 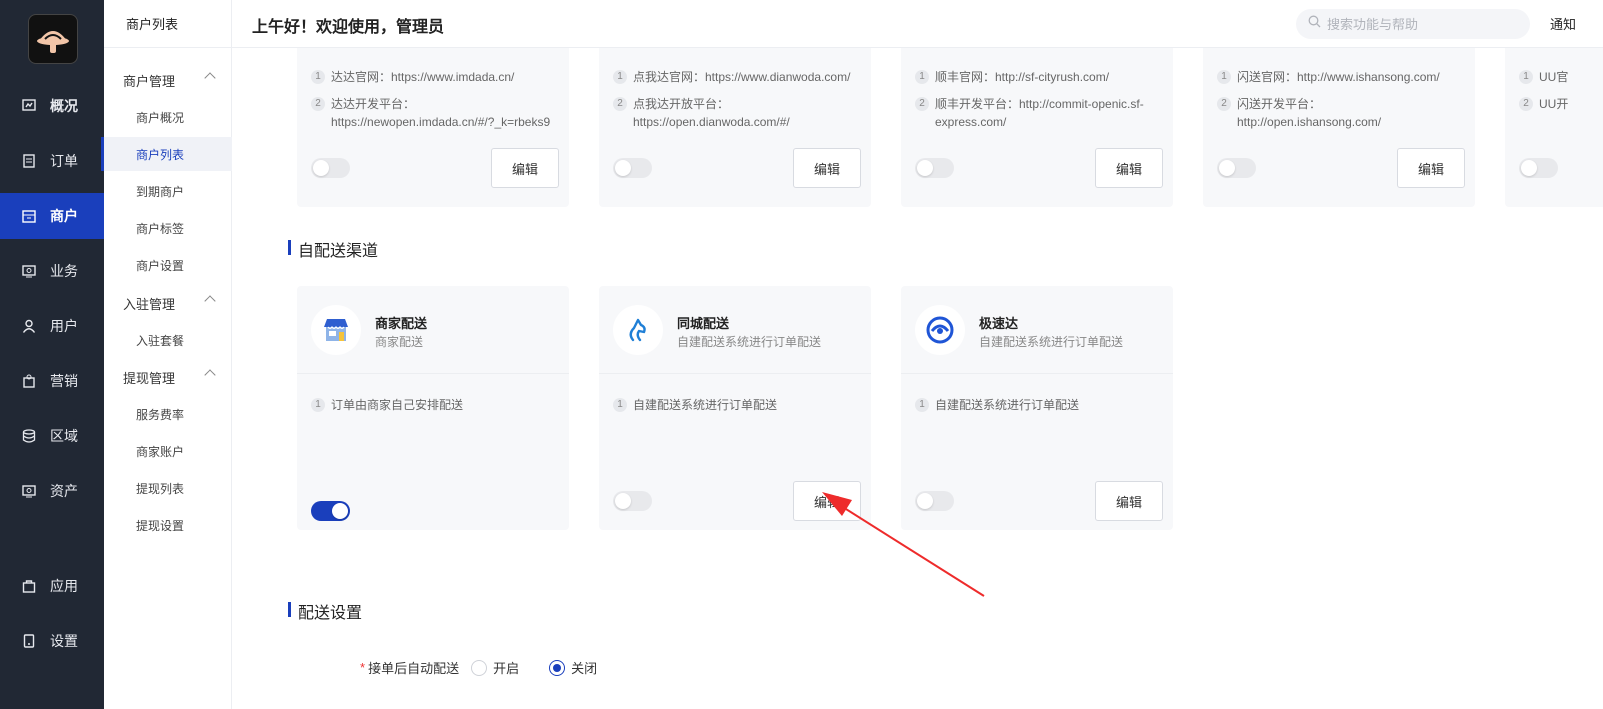 I want to click on nav-overview: 概况, so click(x=52, y=106).